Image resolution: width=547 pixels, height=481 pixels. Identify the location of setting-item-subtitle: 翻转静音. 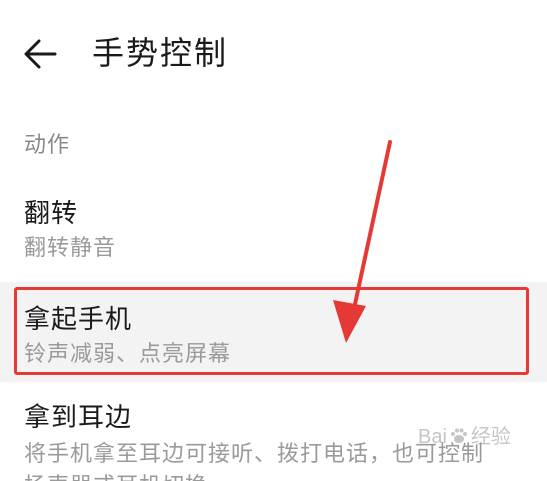
(70, 248).